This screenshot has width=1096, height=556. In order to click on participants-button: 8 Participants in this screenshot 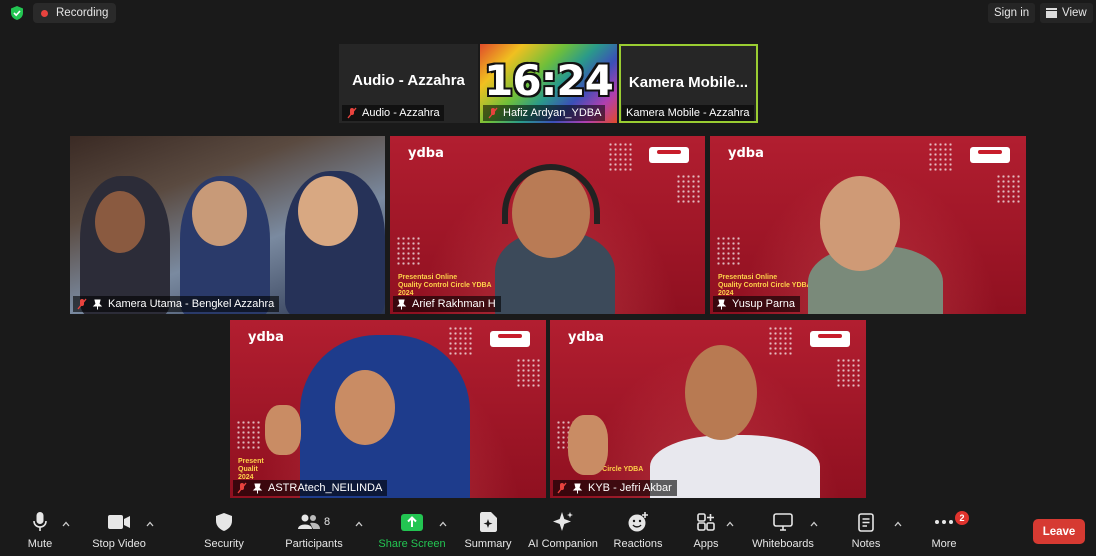, I will do `click(314, 530)`.